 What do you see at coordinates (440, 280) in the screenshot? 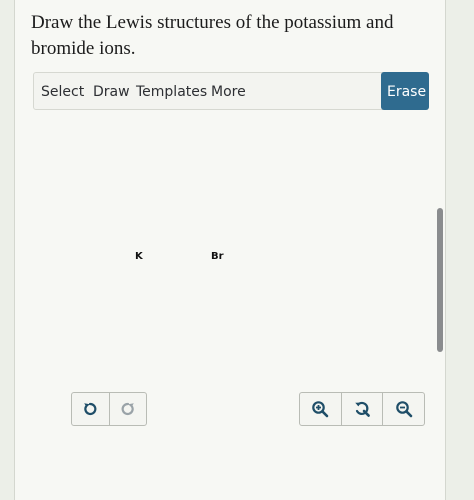
I see `canvas-scrollbar` at bounding box center [440, 280].